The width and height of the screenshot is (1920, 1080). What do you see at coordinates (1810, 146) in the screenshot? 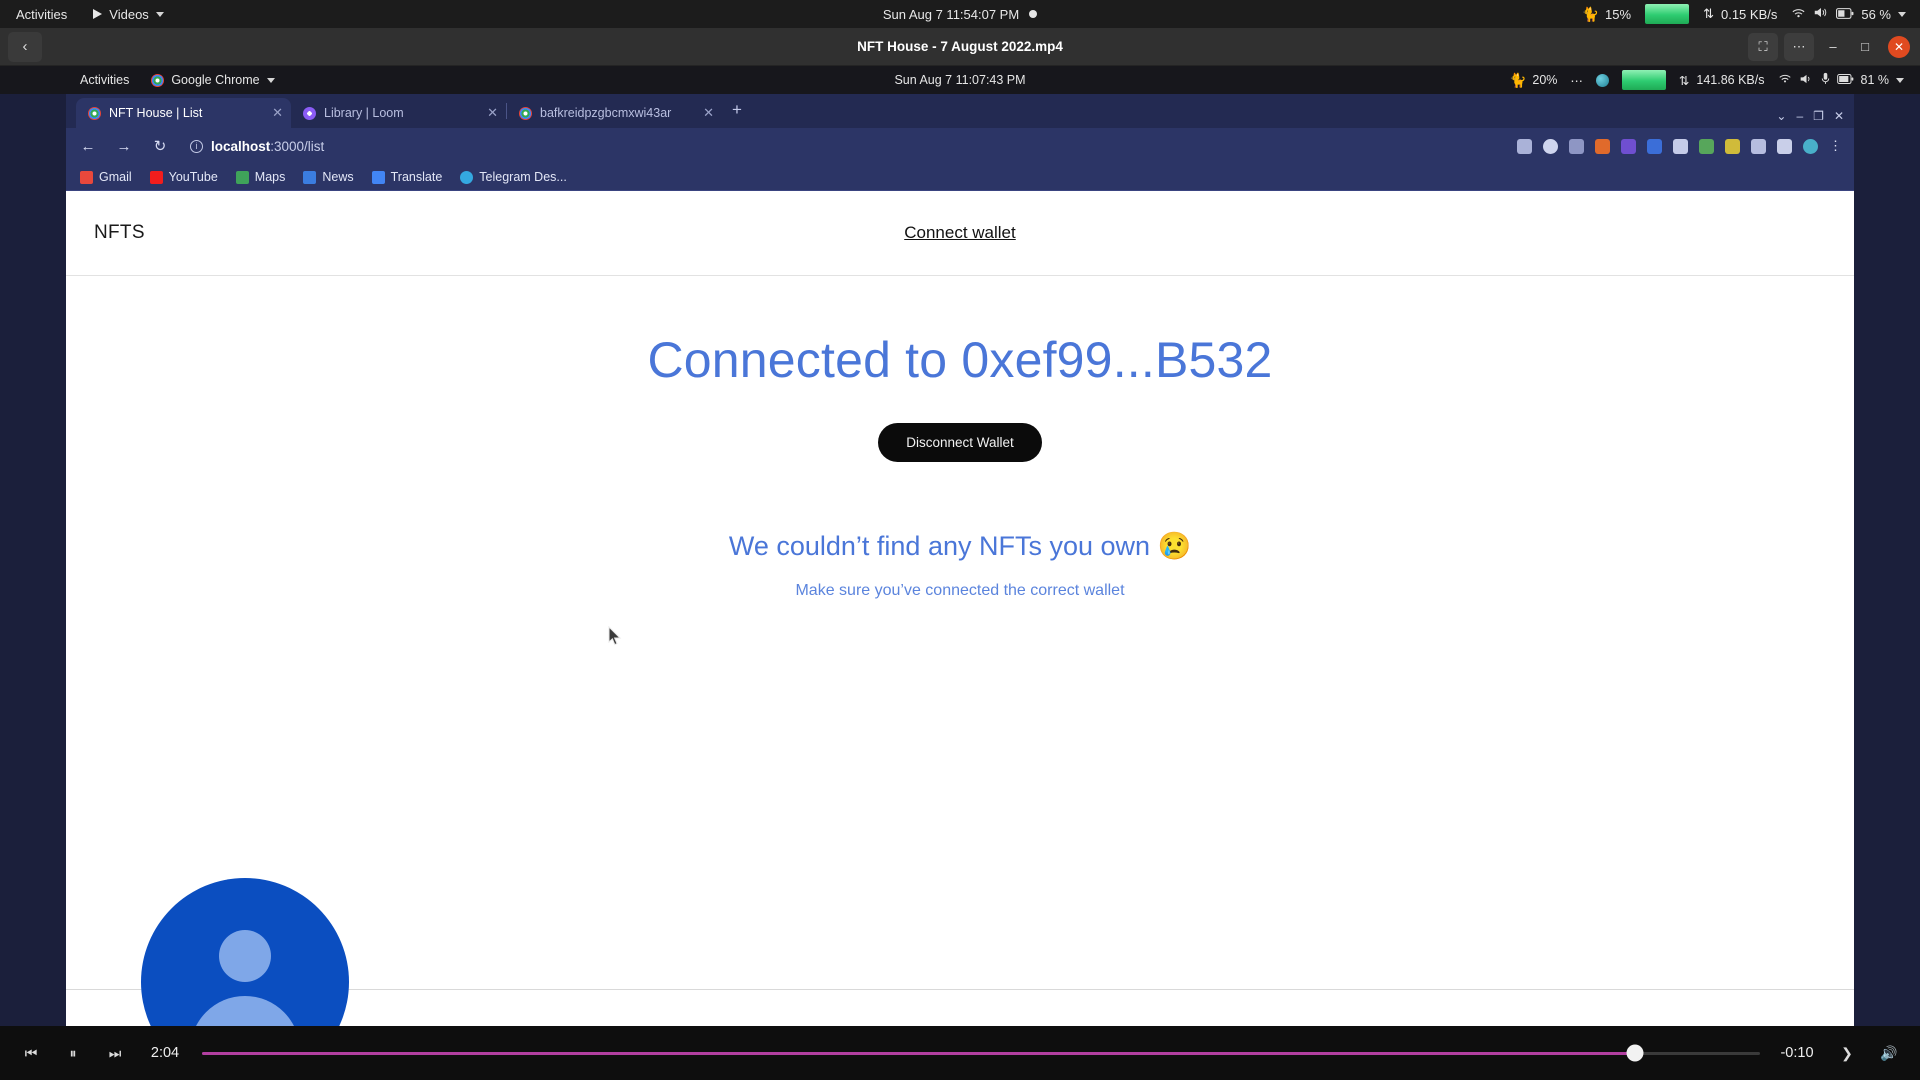
I see `profile-avatar-icon` at bounding box center [1810, 146].